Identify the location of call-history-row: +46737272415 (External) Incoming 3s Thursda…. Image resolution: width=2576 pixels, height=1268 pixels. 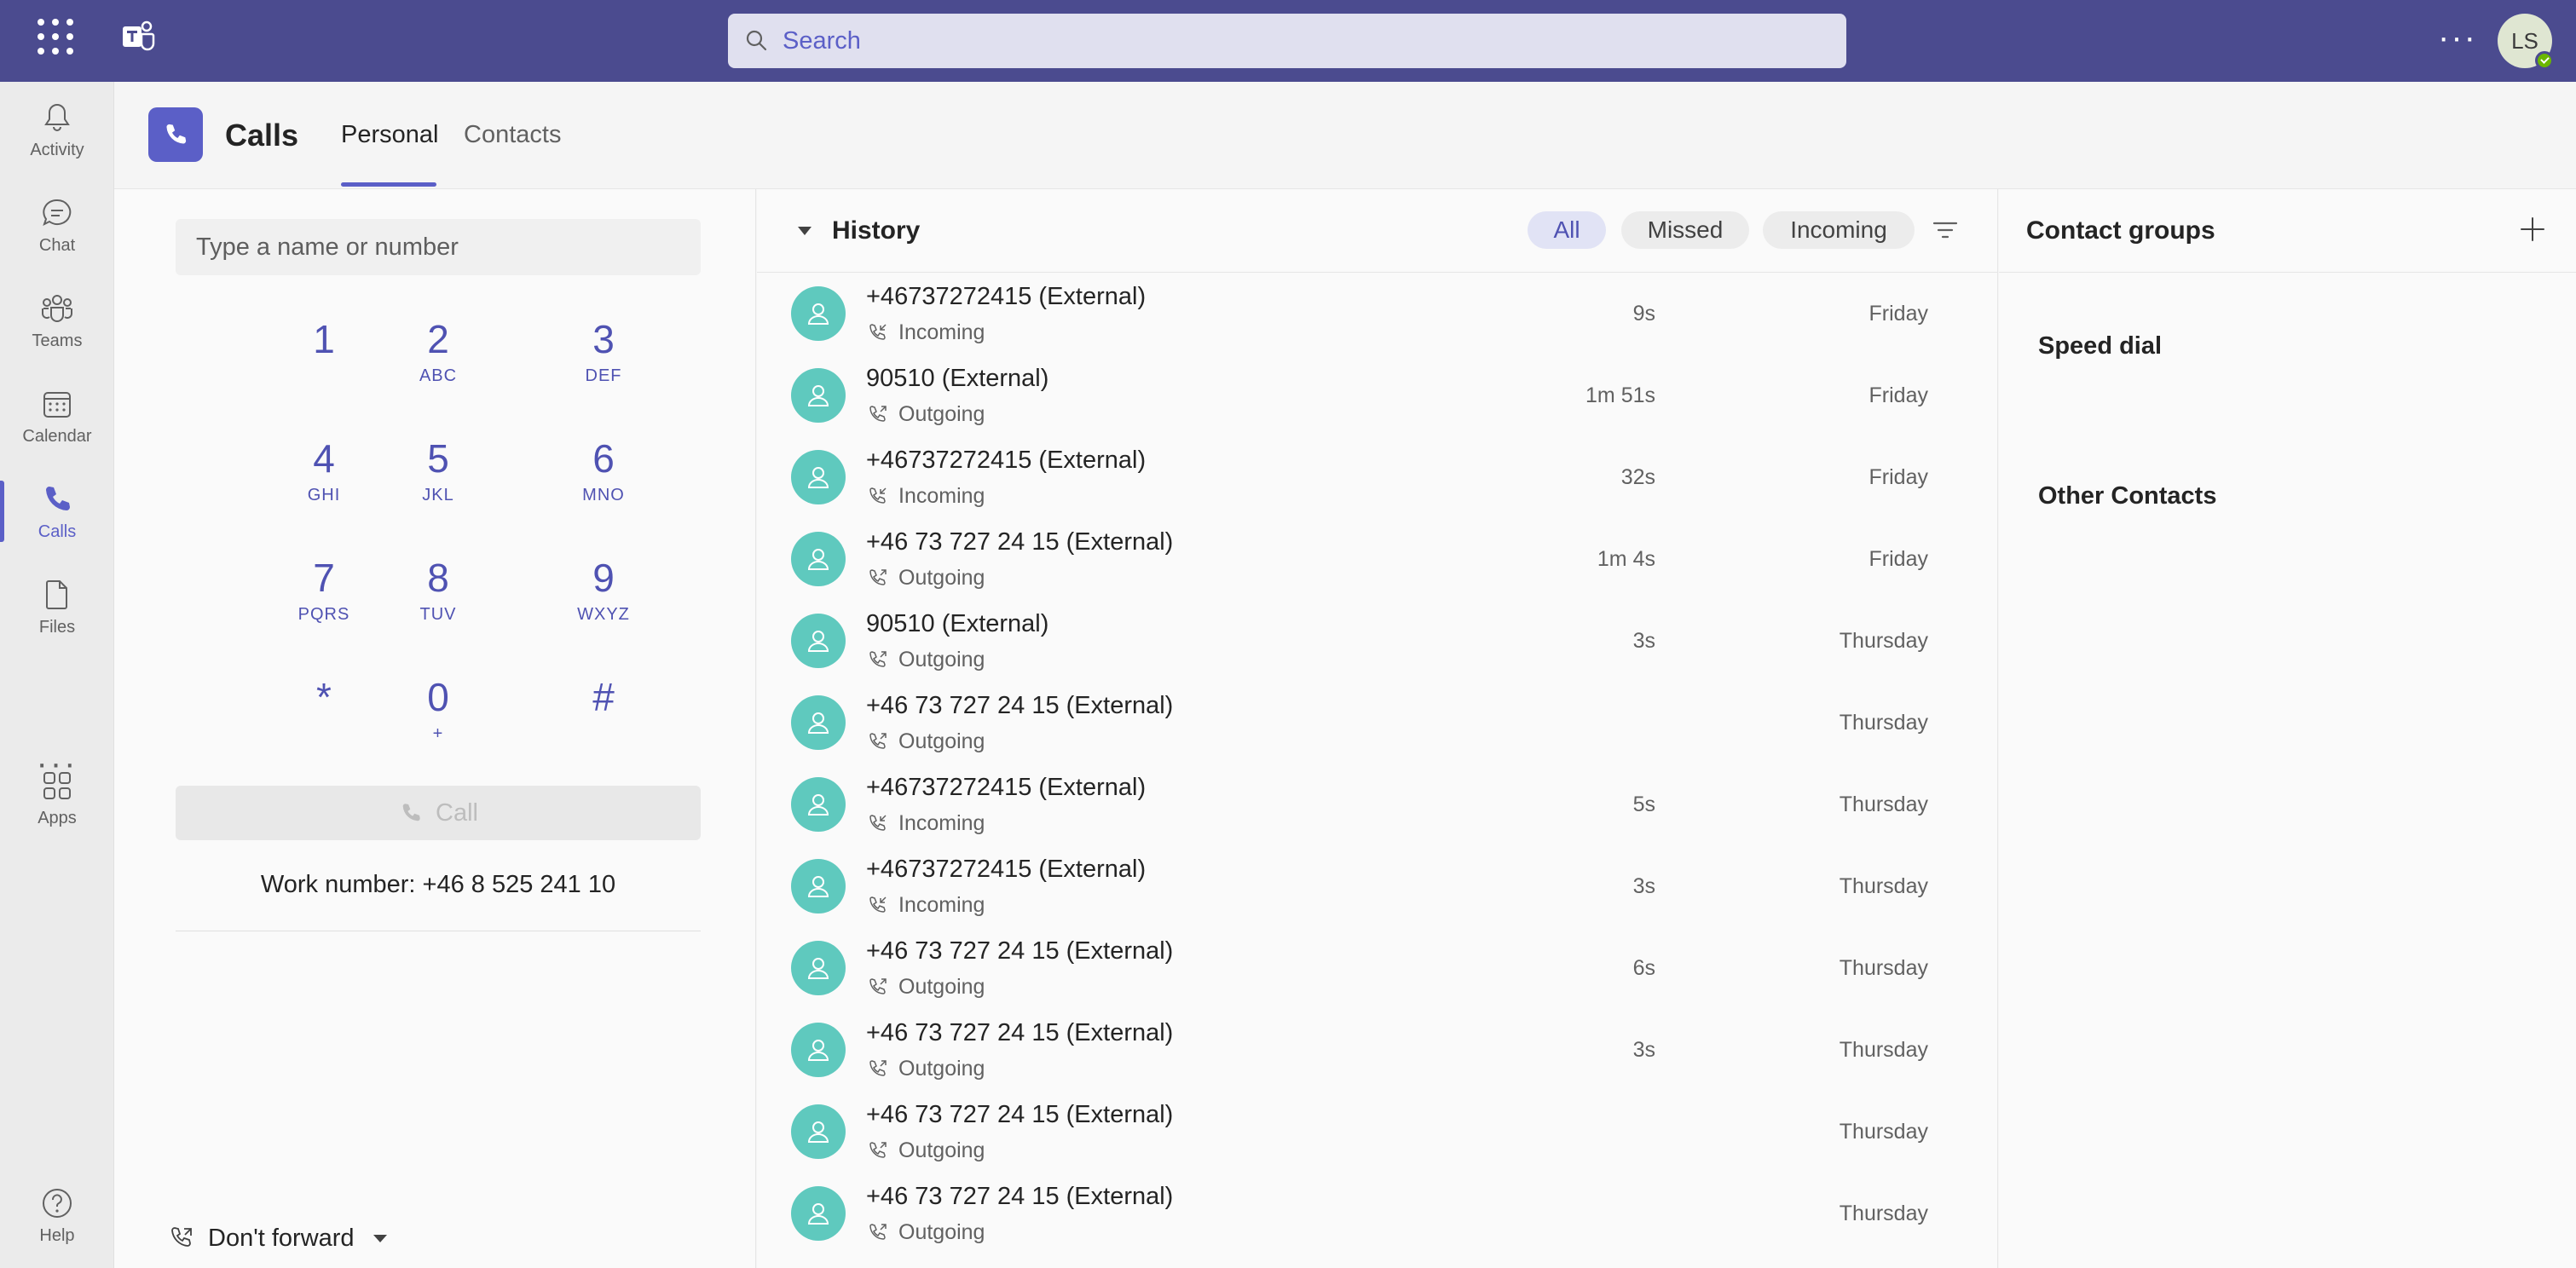
(1377, 886).